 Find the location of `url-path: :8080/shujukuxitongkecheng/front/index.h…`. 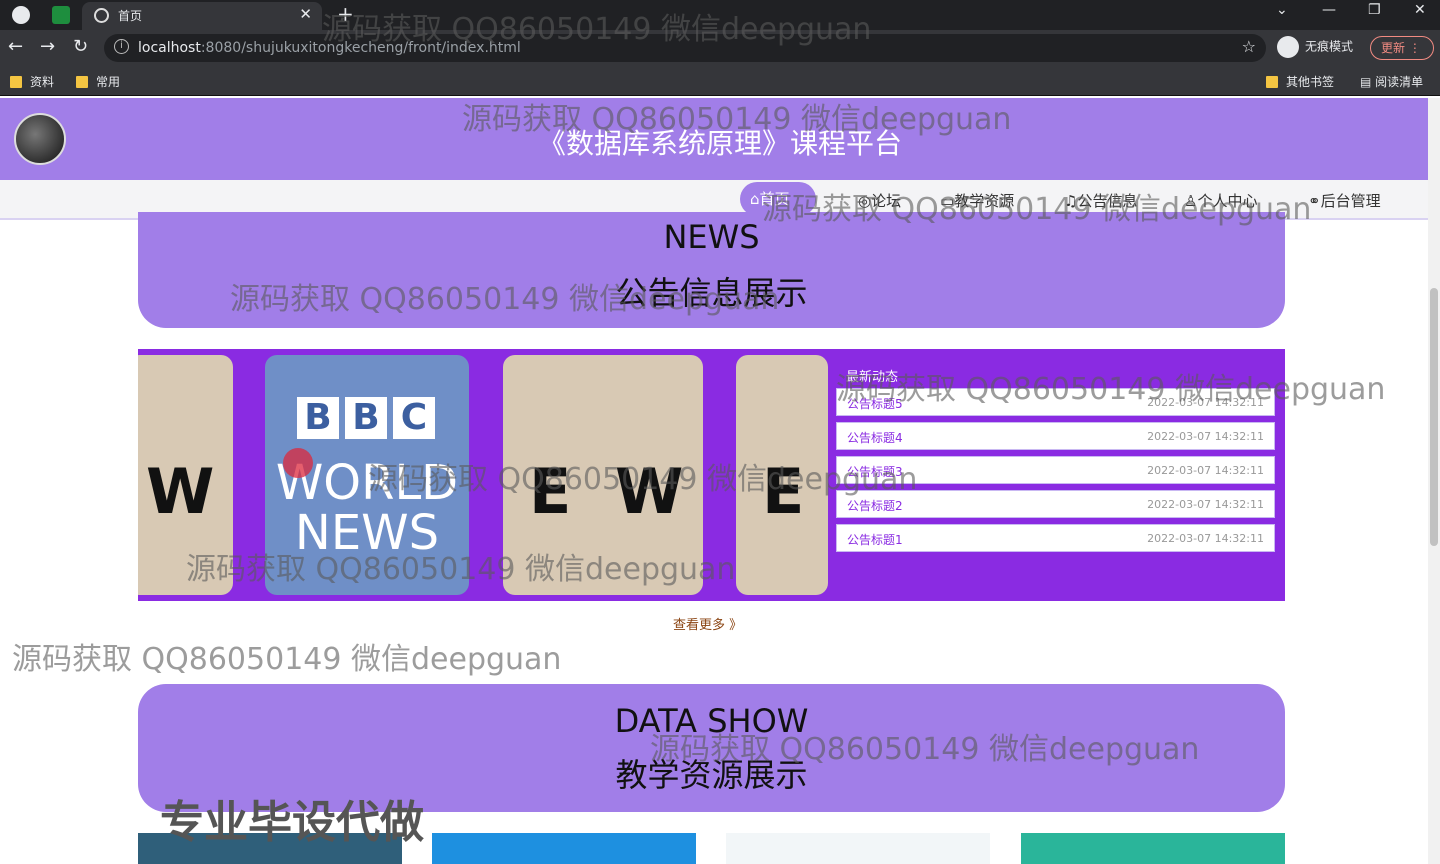

url-path: :8080/shujukuxitongkecheng/front/index.h… is located at coordinates (360, 48).